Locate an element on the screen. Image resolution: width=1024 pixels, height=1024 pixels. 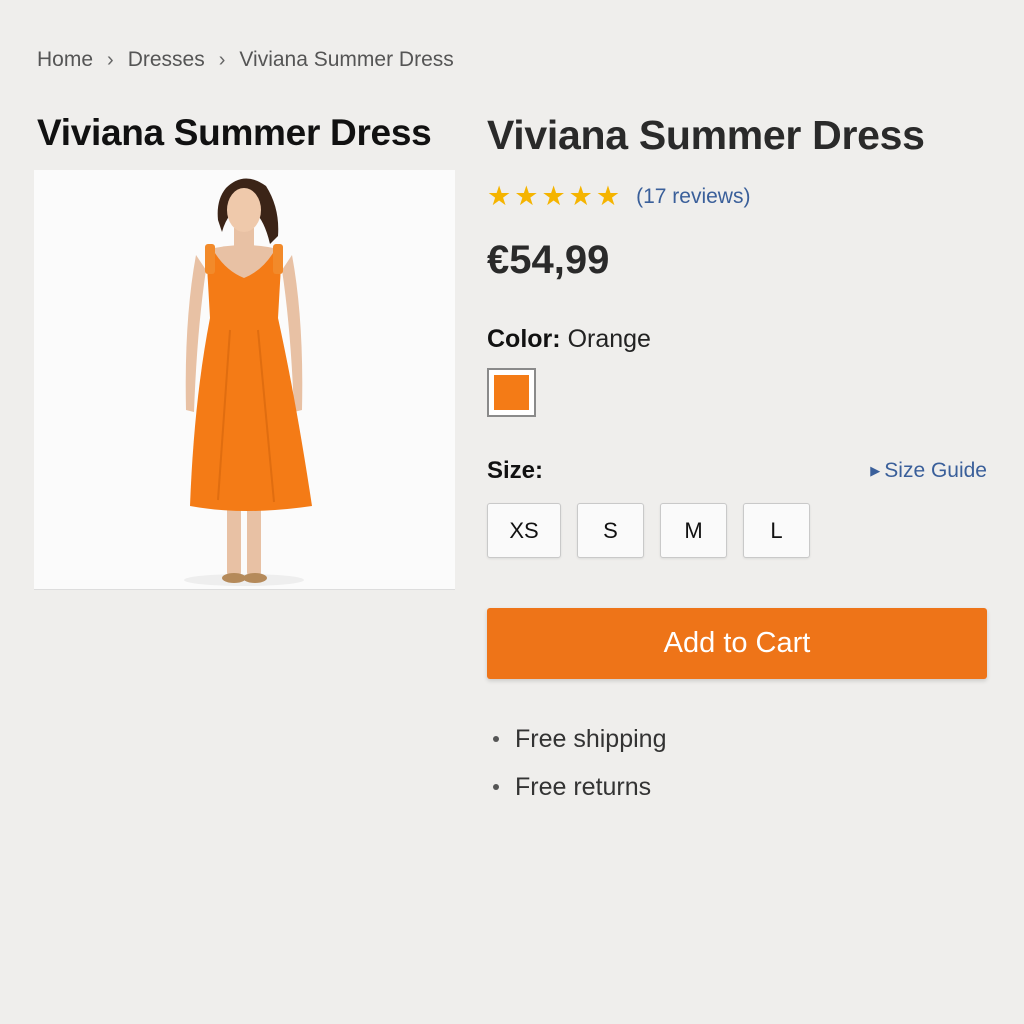
breadcrumb-home: Home is located at coordinates (65, 60).